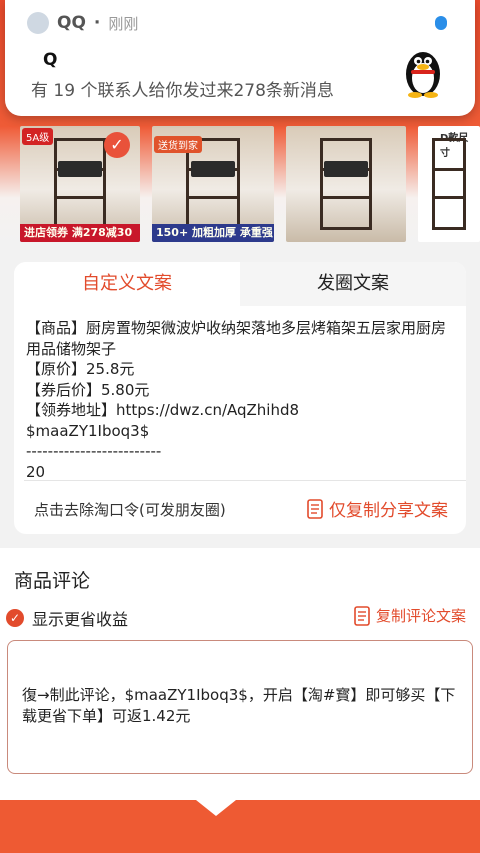  What do you see at coordinates (240, 826) in the screenshot?
I see `bottom-action-bar` at bounding box center [240, 826].